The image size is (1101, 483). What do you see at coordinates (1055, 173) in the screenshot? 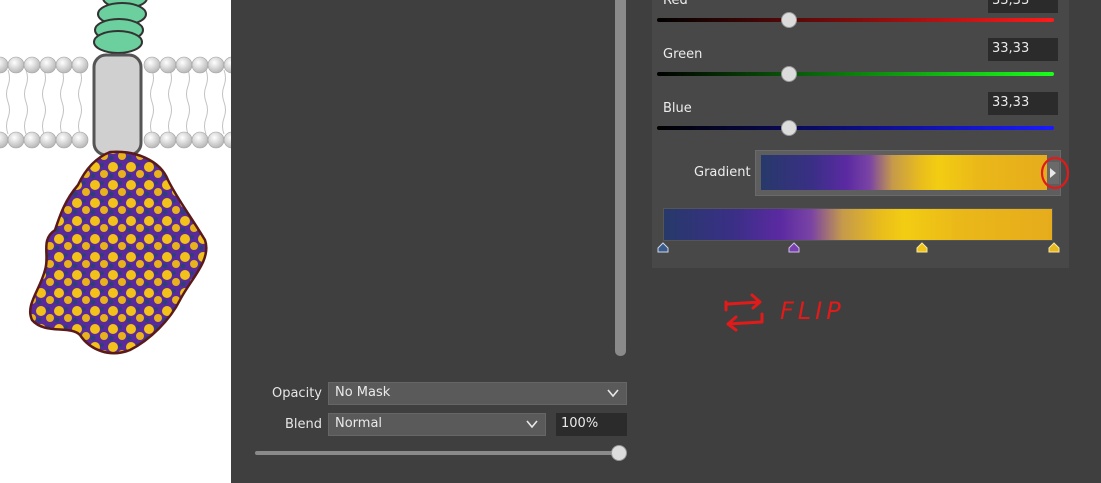
I see `red-circle-highlight` at bounding box center [1055, 173].